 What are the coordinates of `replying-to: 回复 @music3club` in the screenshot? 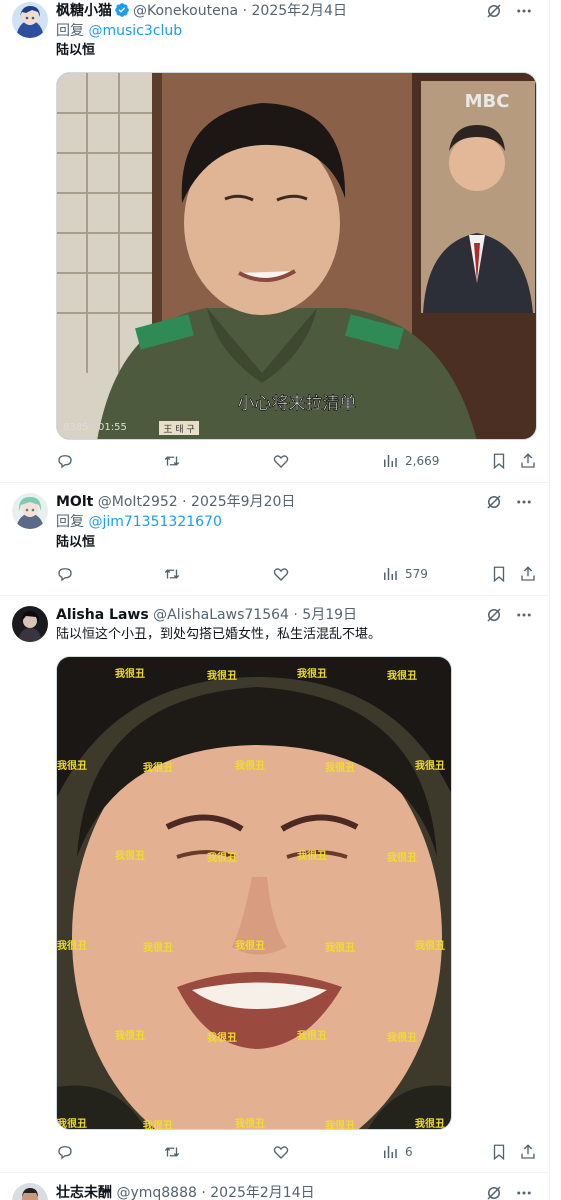 It's located at (119, 31).